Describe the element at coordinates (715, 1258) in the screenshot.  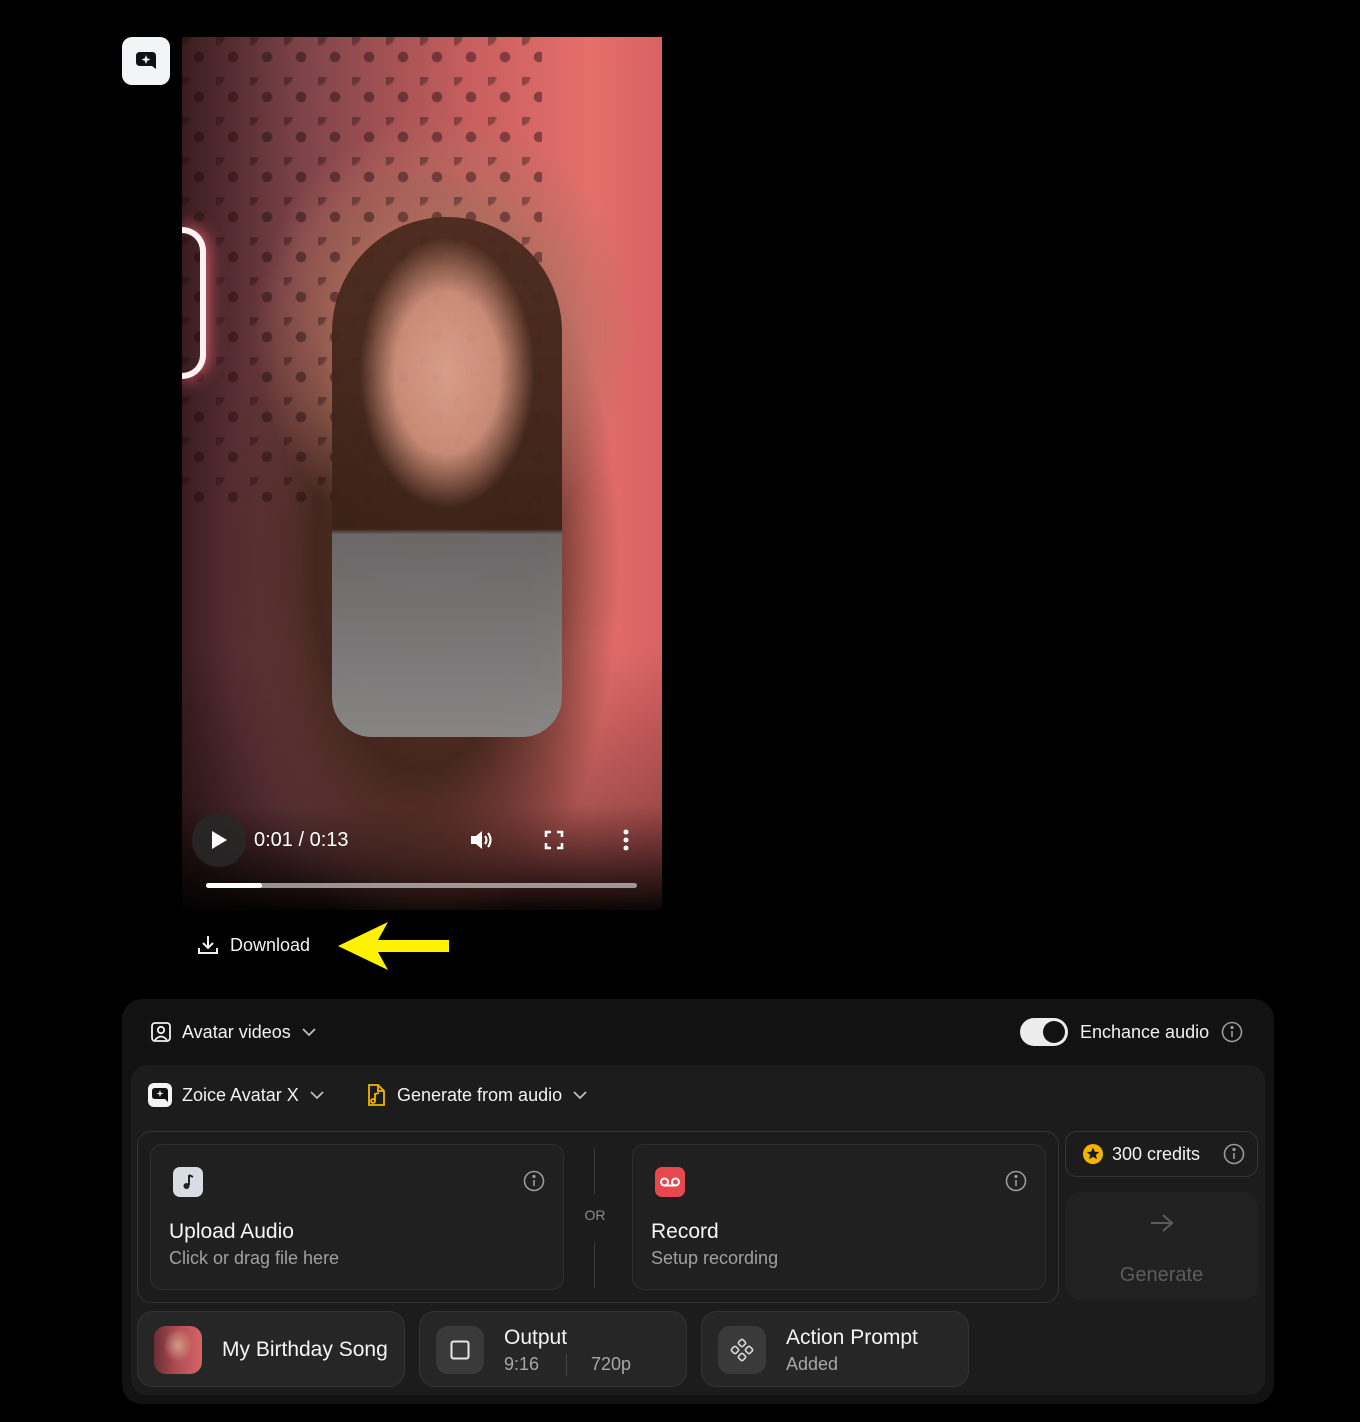
I see `record-subtitle: Setup recording` at that location.